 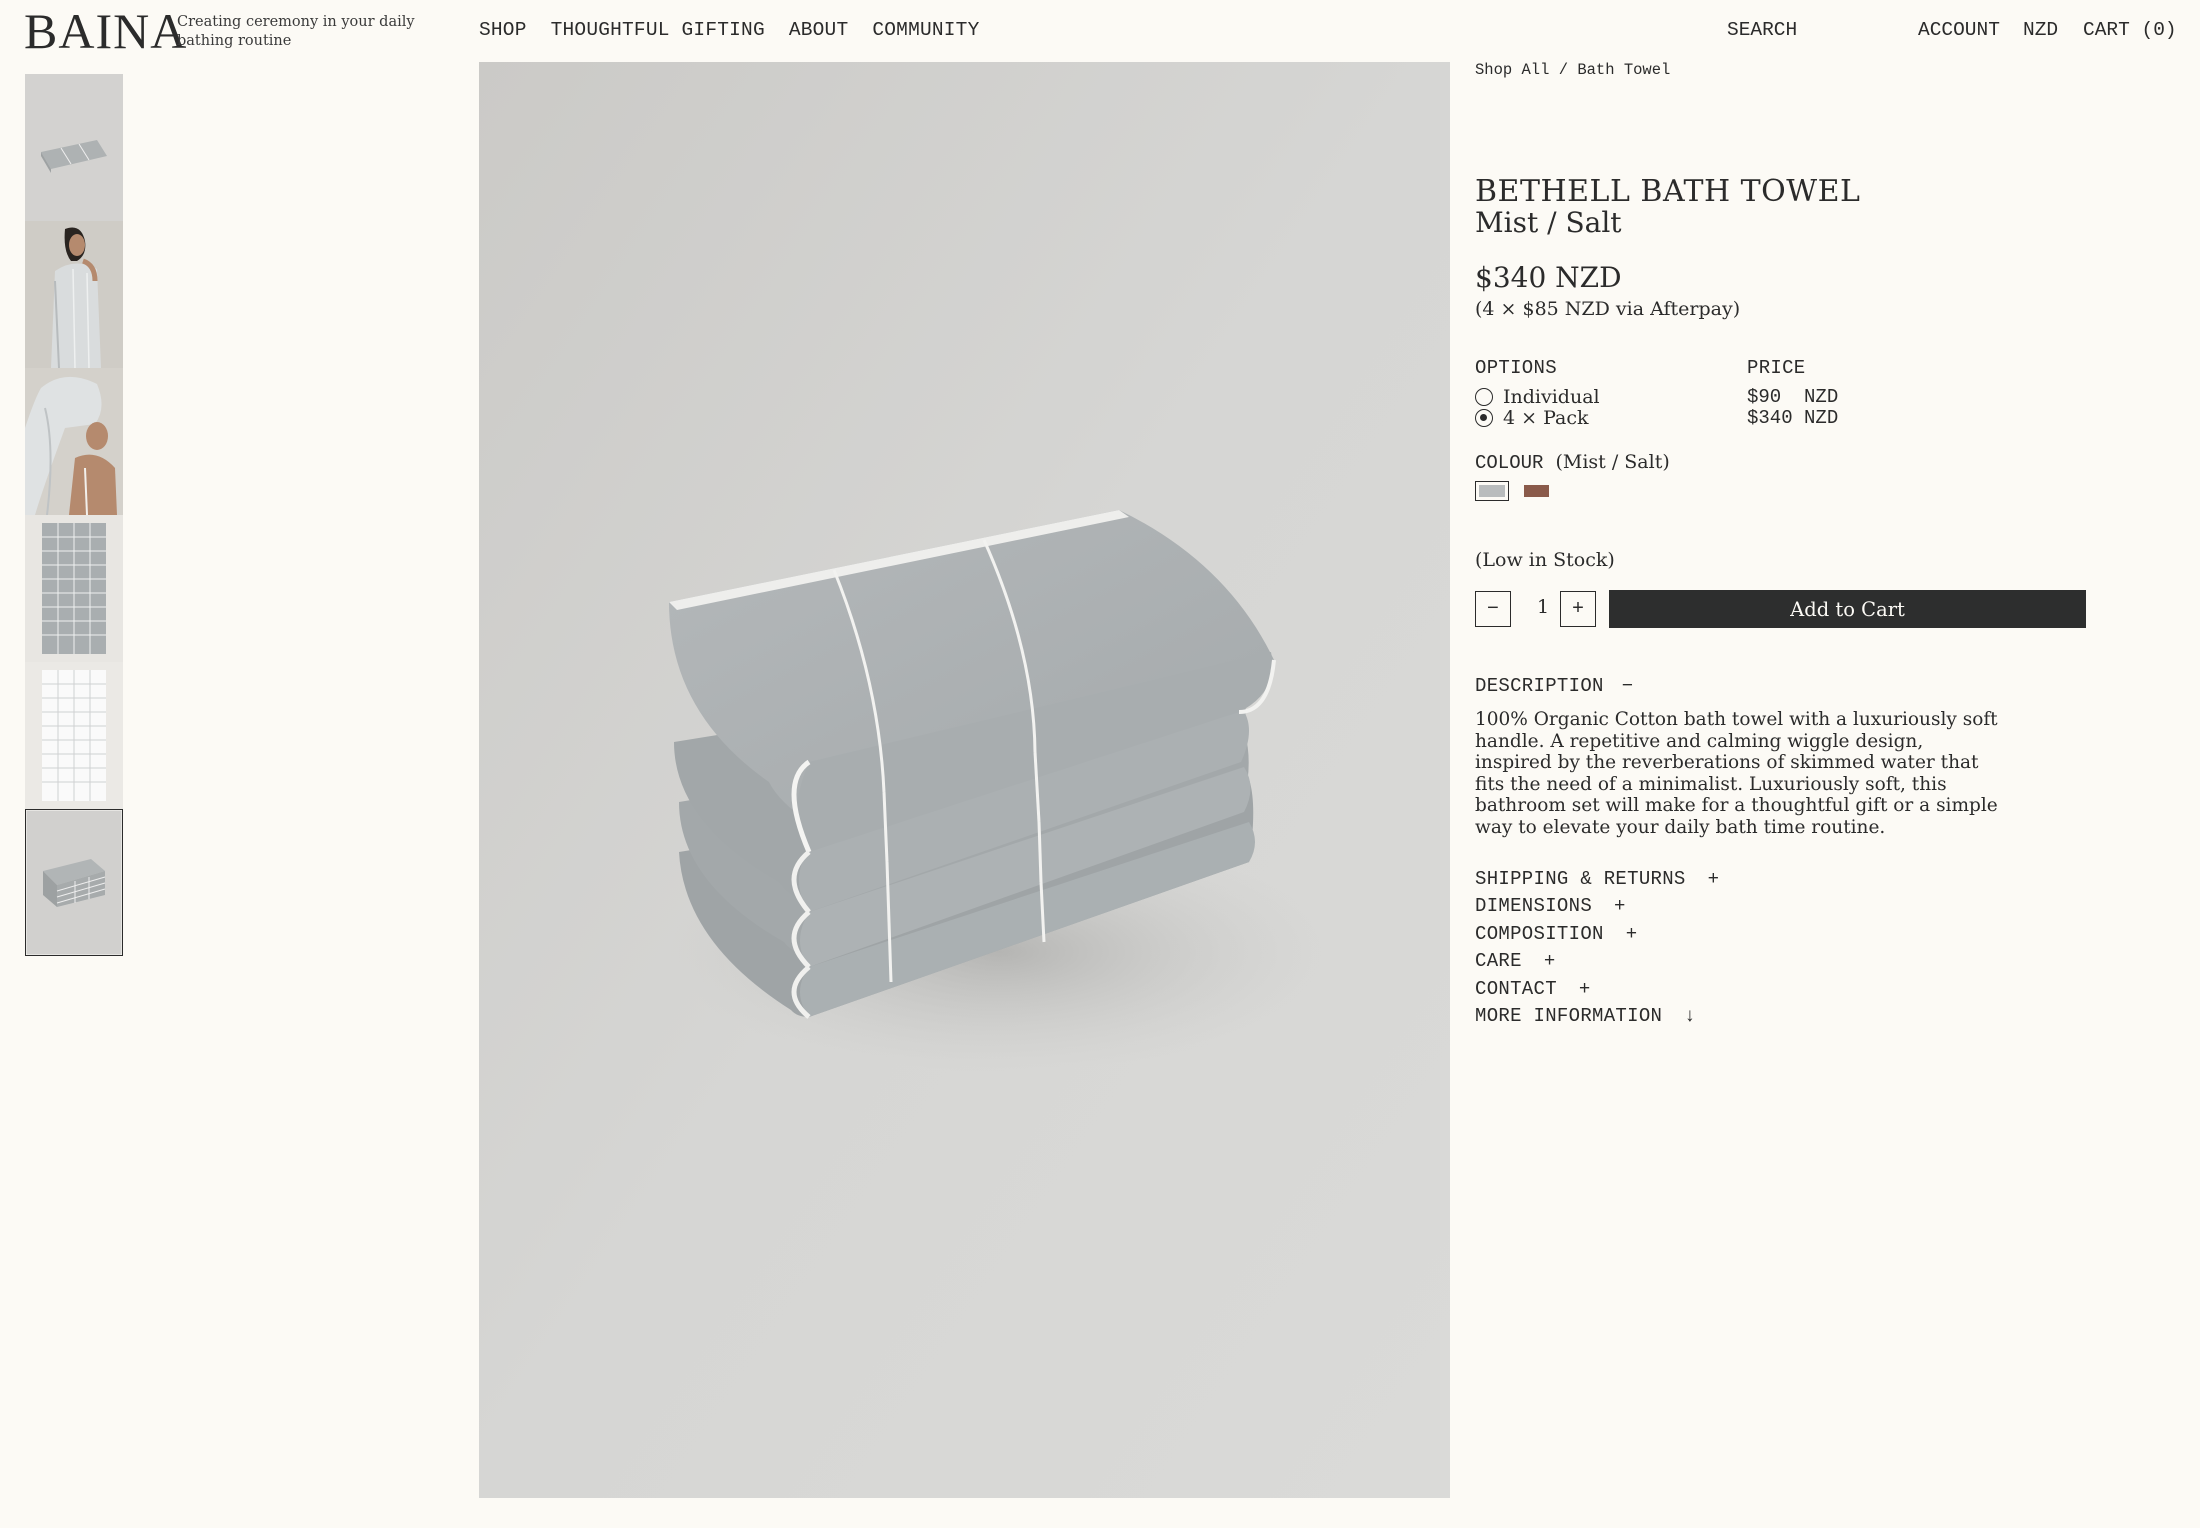 What do you see at coordinates (1847, 609) in the screenshot?
I see `add-to-cart-button: Add to Cart` at bounding box center [1847, 609].